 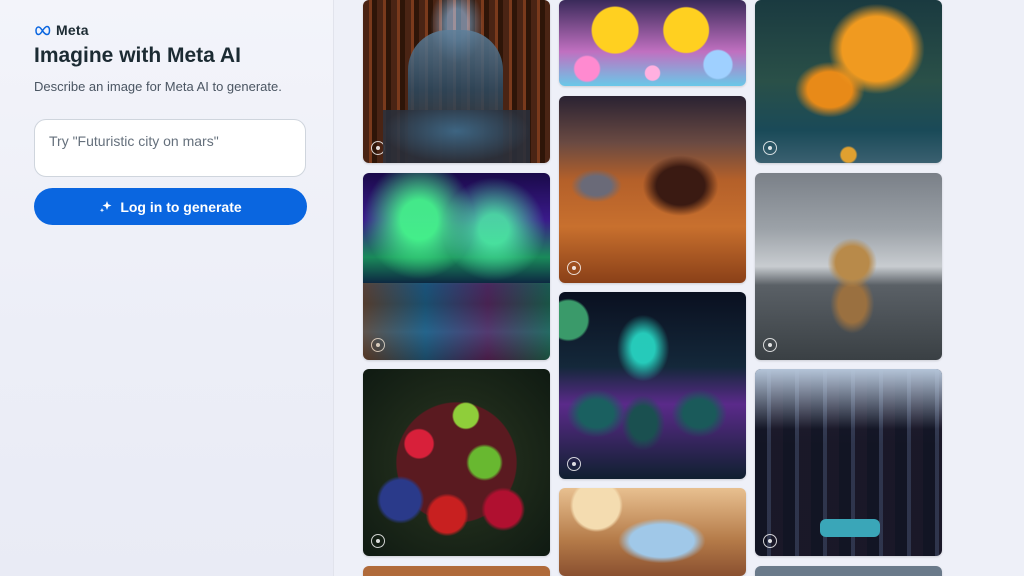 What do you see at coordinates (652, 43) in the screenshot?
I see `gallery-image-ducks` at bounding box center [652, 43].